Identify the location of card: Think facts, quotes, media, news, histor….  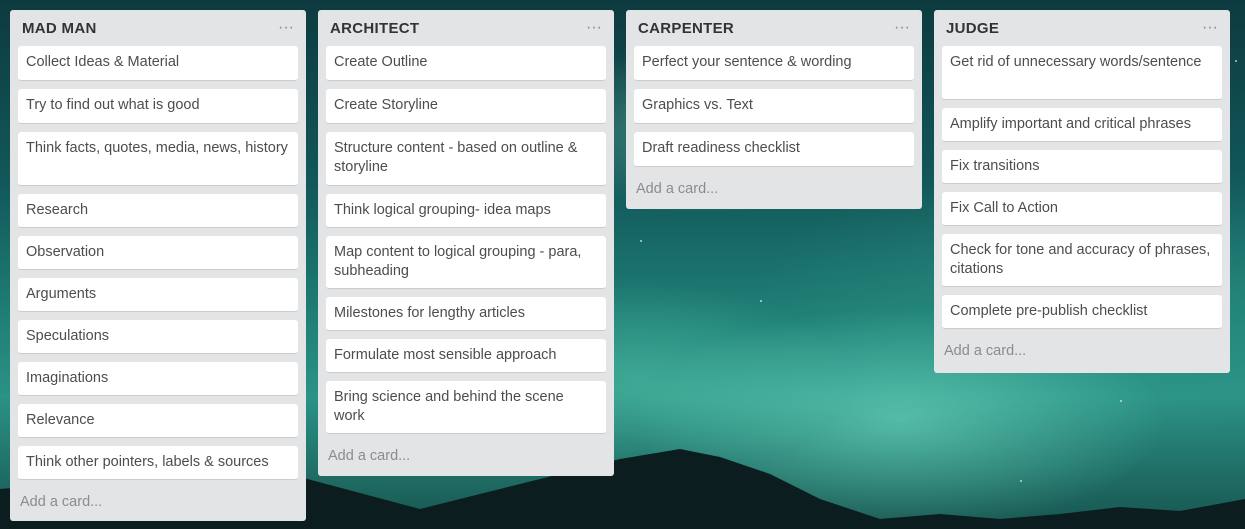
(158, 159).